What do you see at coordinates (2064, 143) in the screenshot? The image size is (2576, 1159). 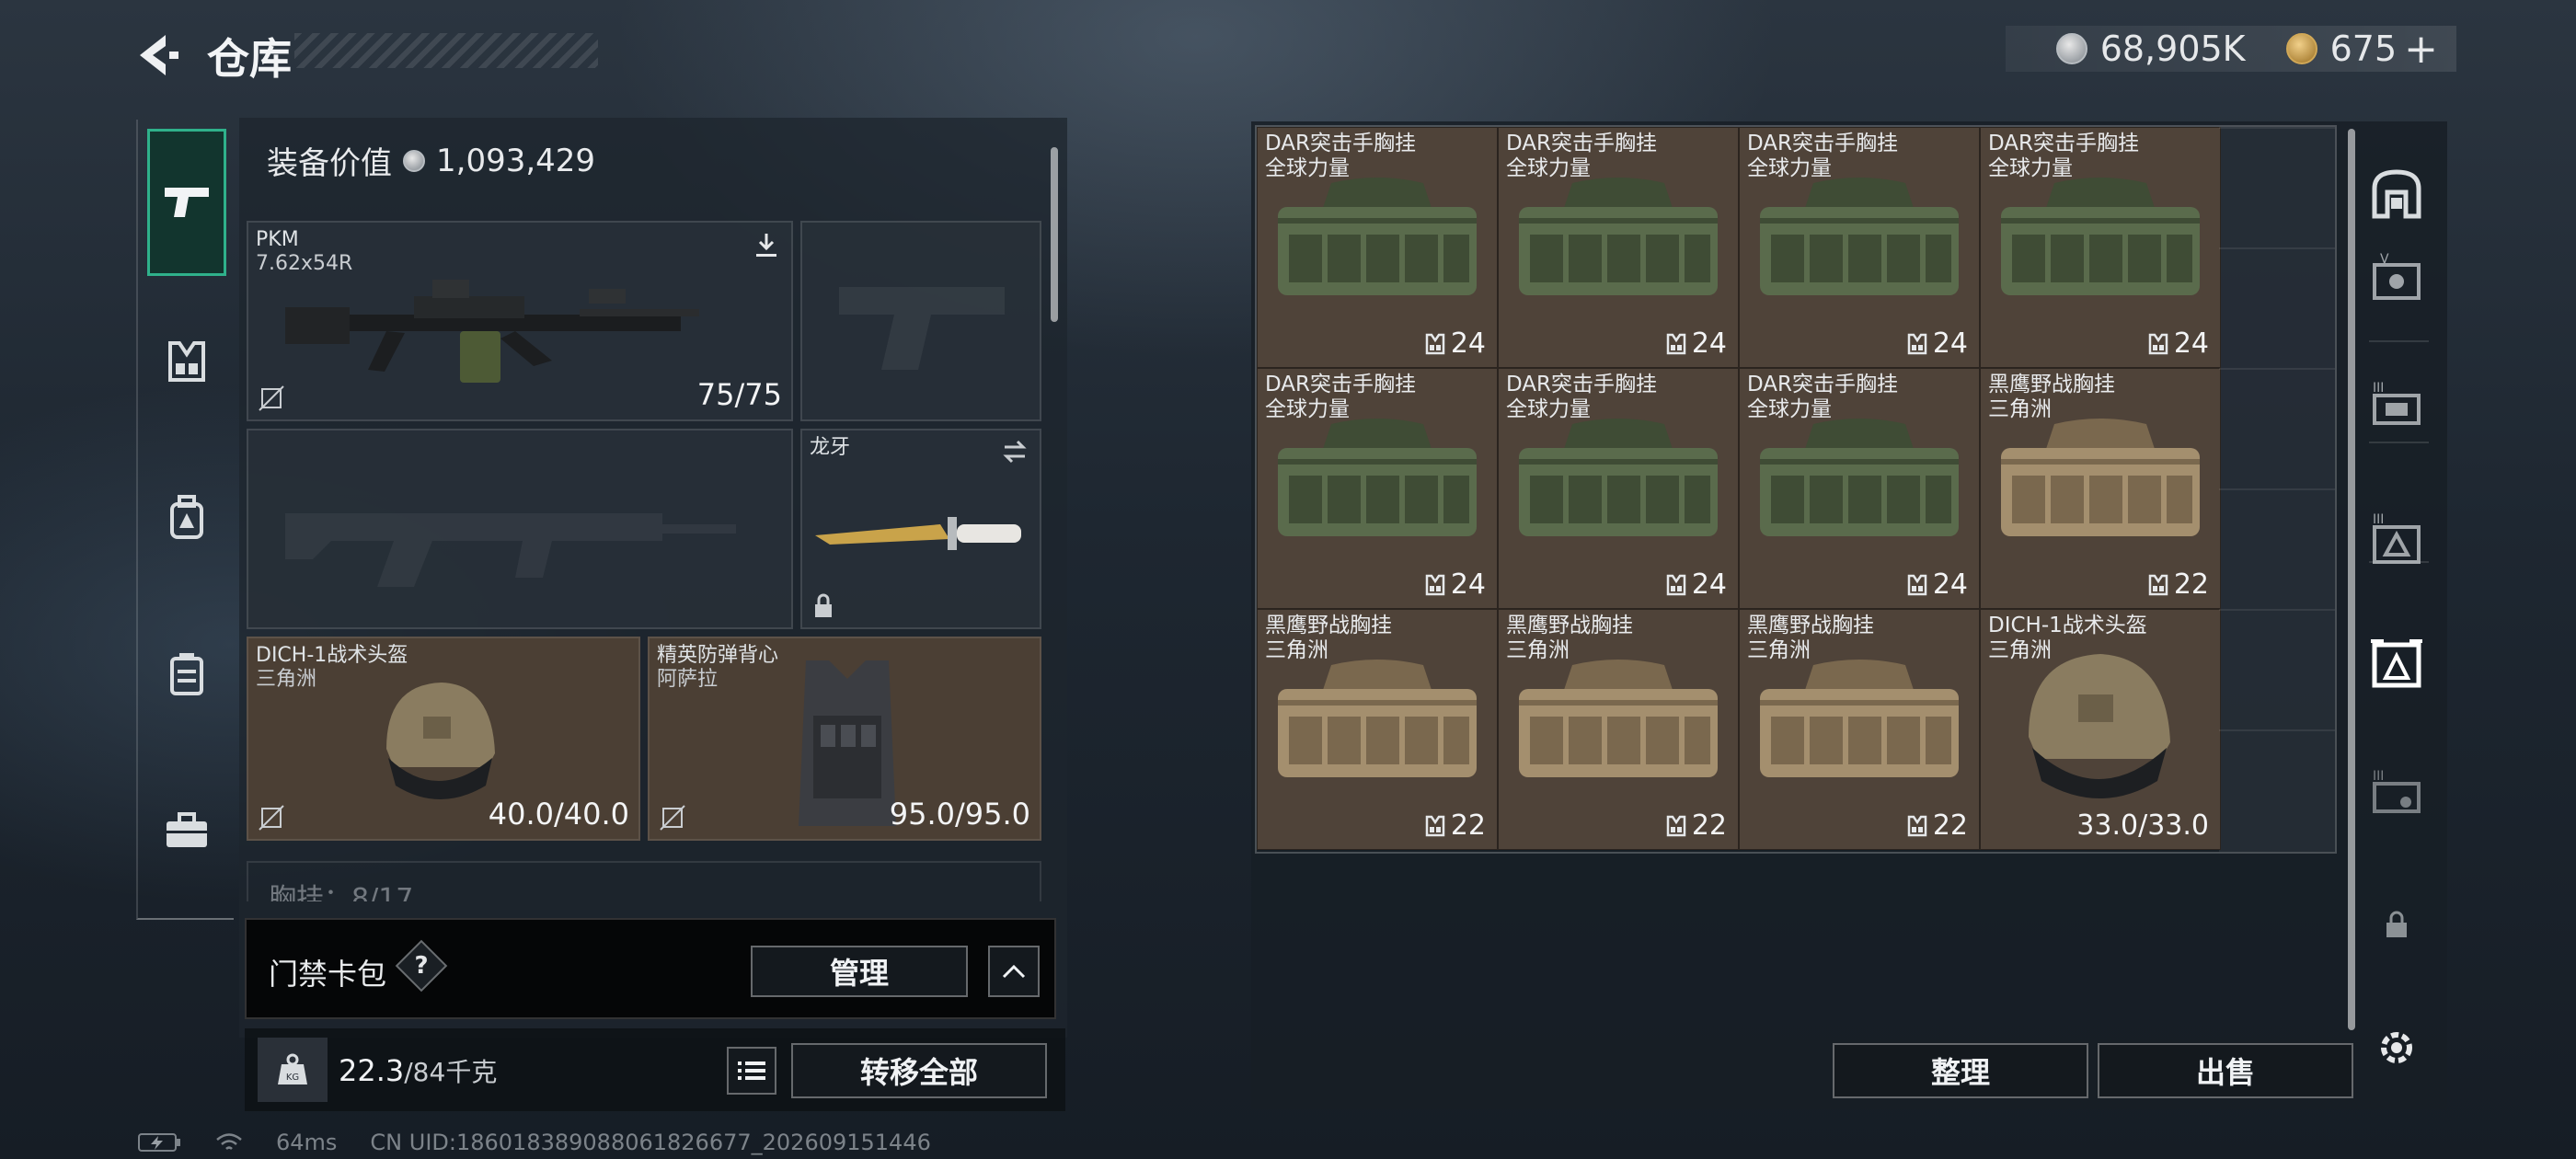 I see `item-name: DAR突击手胸挂` at bounding box center [2064, 143].